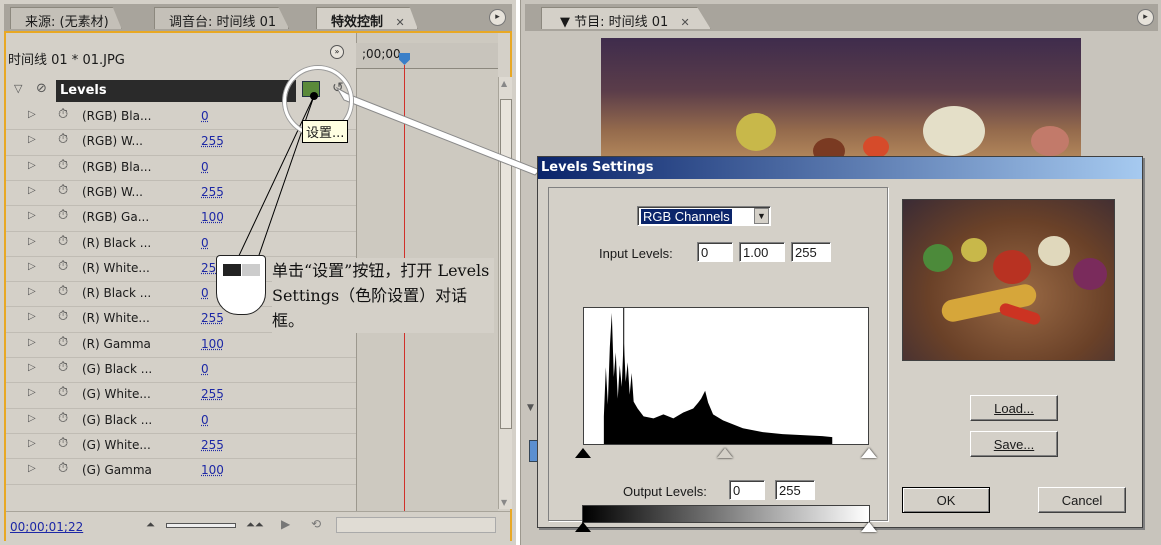 Image resolution: width=1161 pixels, height=545 pixels. I want to click on tab-effect-controls: 特效控制 ✕, so click(367, 18).